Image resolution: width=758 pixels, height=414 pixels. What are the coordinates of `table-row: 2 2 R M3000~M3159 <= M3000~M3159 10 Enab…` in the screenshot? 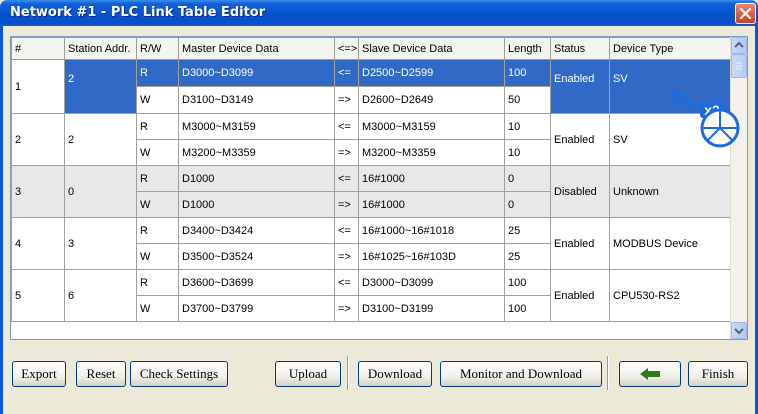 It's located at (372, 139).